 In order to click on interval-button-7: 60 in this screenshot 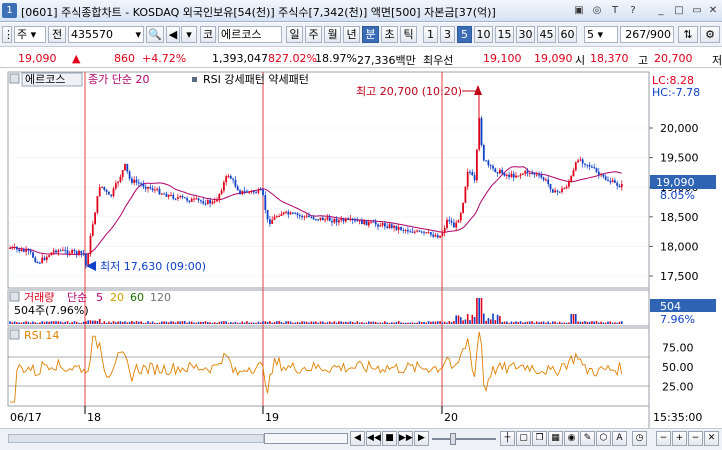, I will do `click(567, 34)`.